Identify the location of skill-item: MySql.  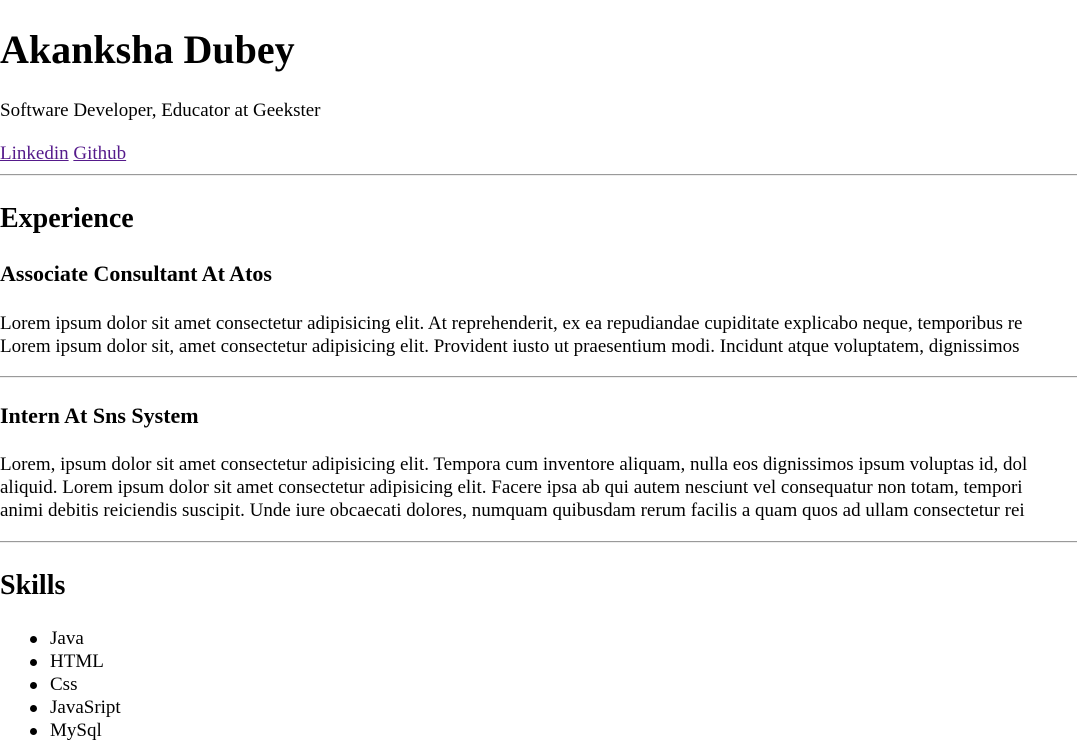
(60, 730).